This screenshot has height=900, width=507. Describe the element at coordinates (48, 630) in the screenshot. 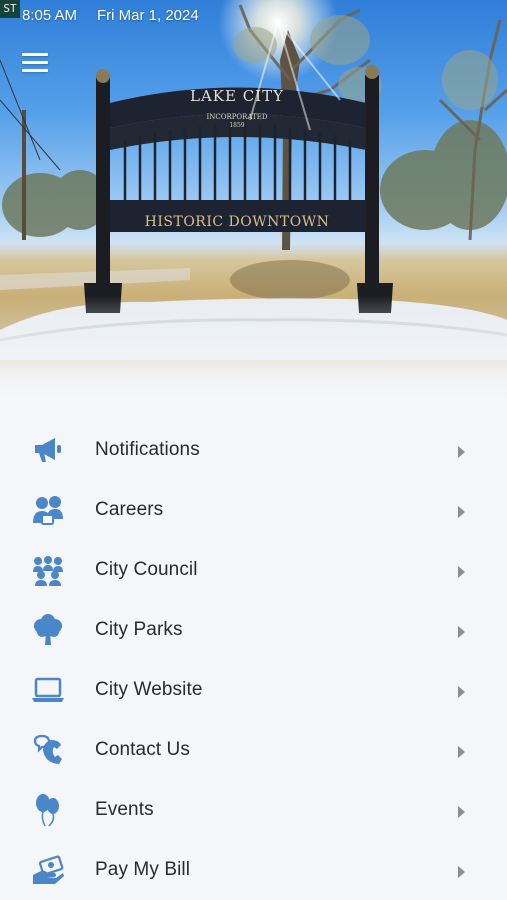

I see `tree-icon` at that location.